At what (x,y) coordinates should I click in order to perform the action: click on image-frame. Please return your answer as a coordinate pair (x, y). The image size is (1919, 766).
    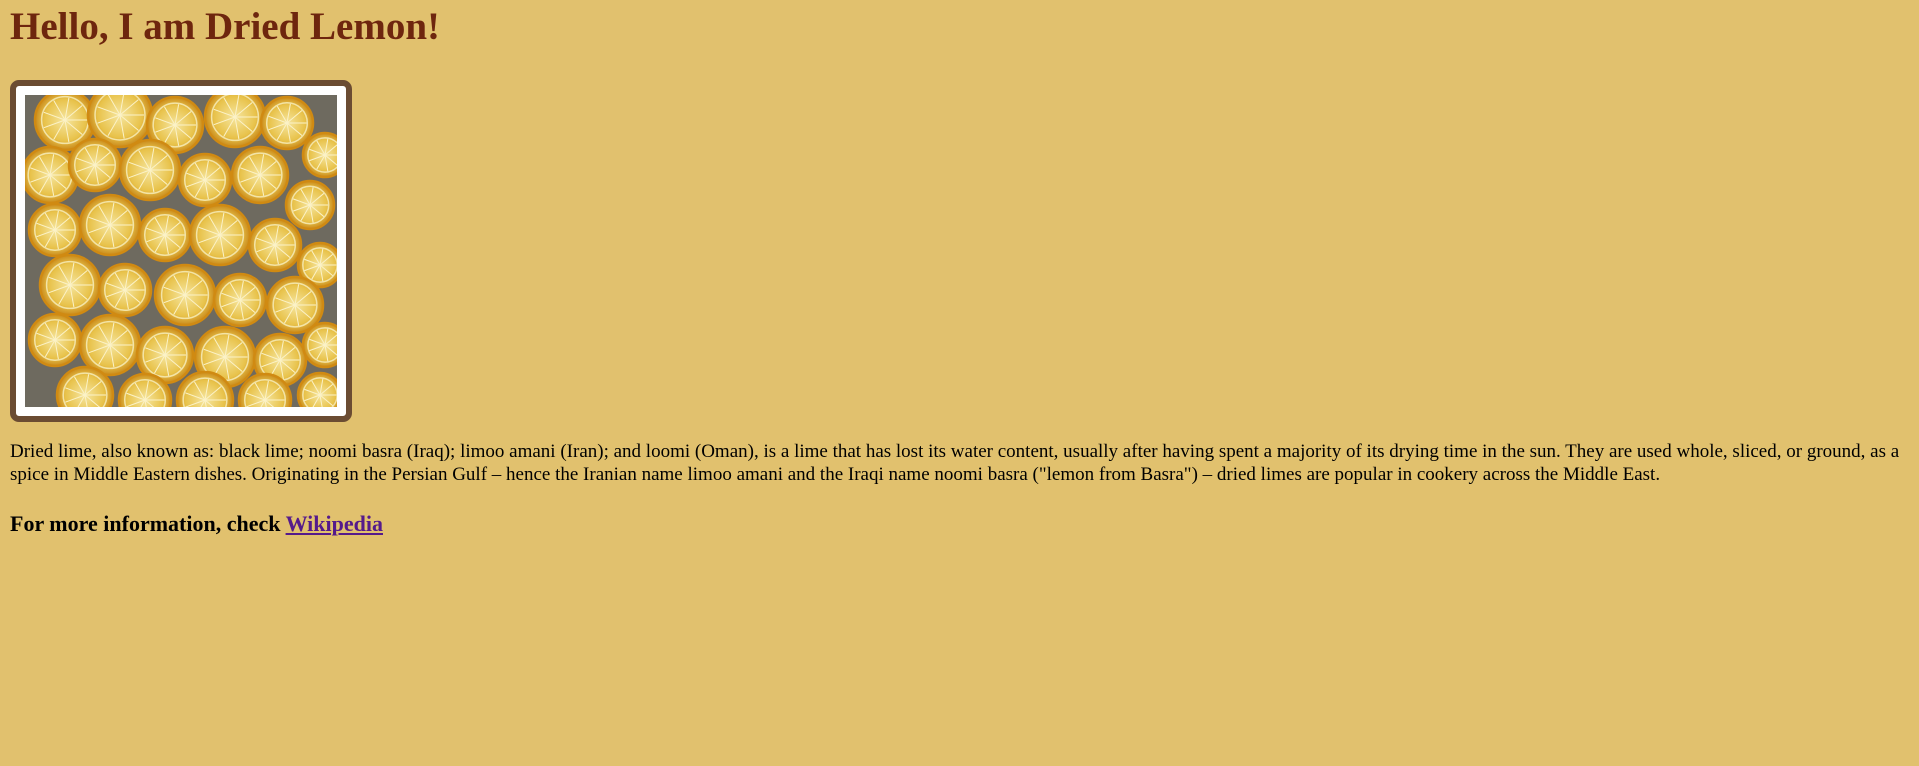
    Looking at the image, I should click on (181, 251).